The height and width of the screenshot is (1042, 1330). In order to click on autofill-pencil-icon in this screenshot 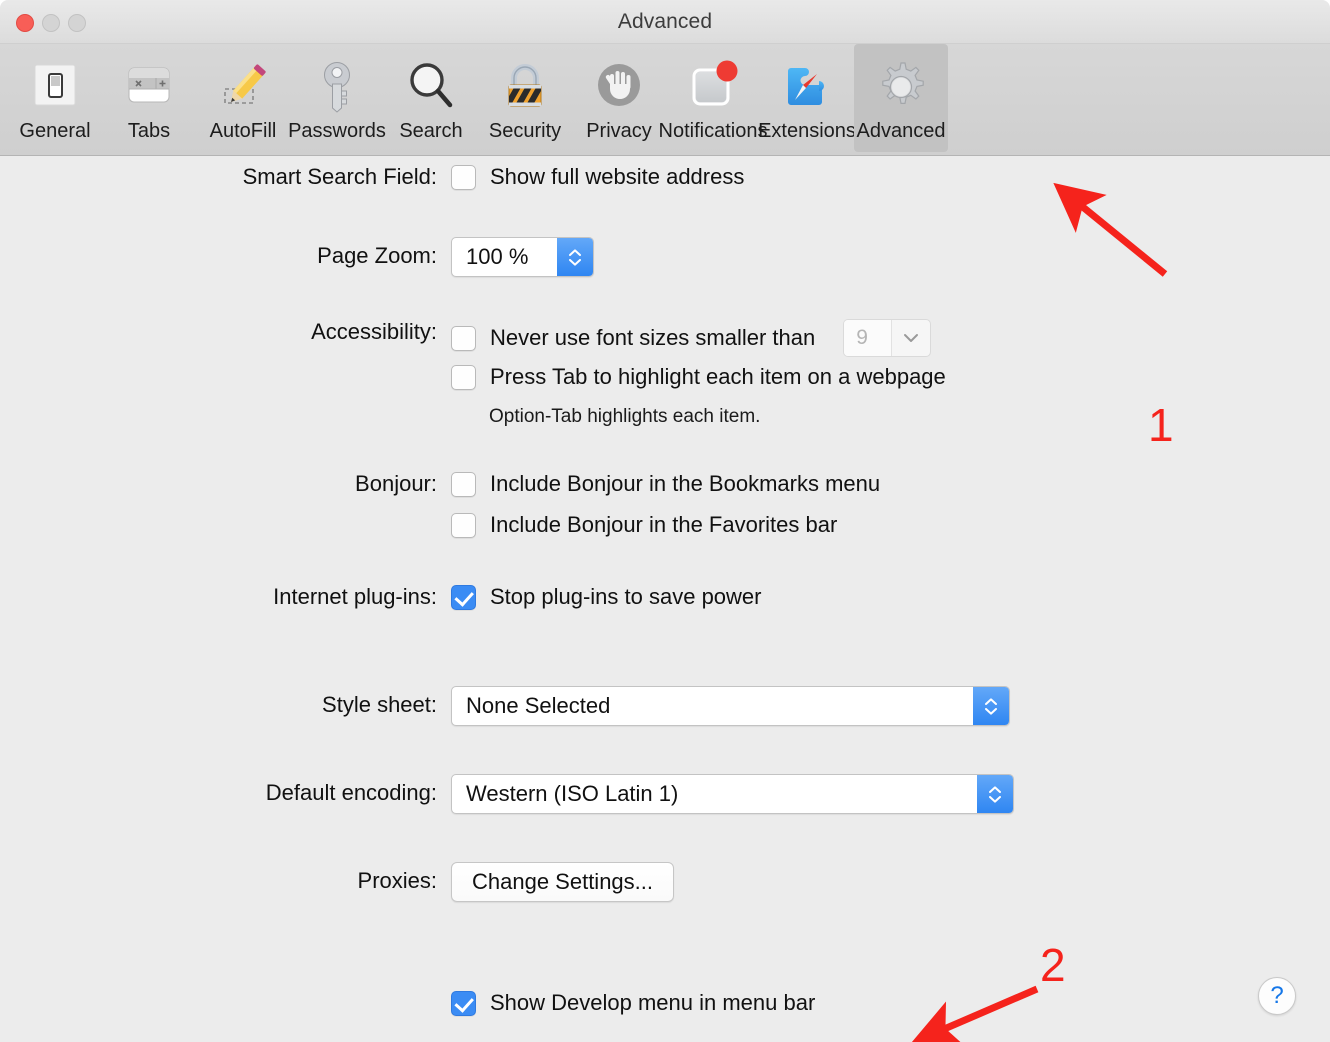, I will do `click(243, 87)`.